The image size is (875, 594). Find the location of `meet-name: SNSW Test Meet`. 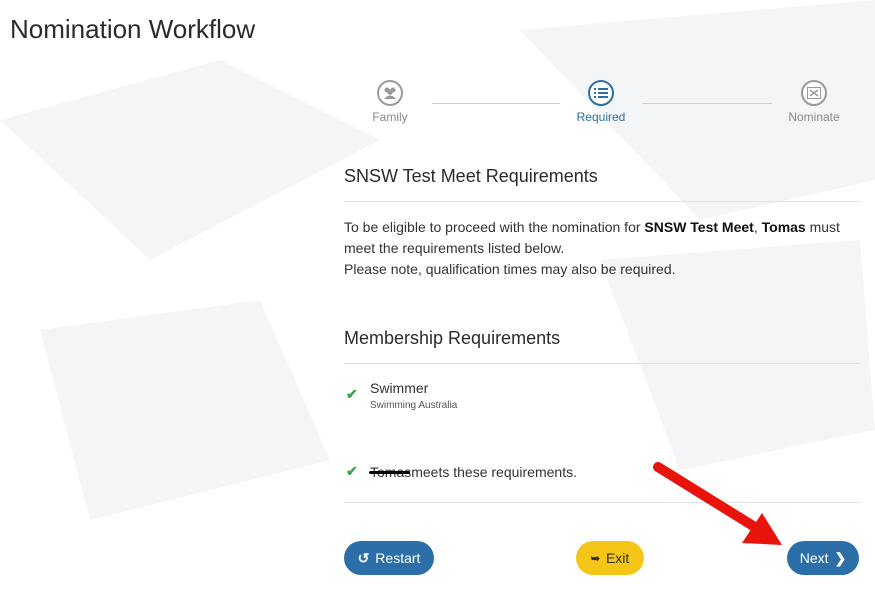

meet-name: SNSW Test Meet is located at coordinates (699, 227).